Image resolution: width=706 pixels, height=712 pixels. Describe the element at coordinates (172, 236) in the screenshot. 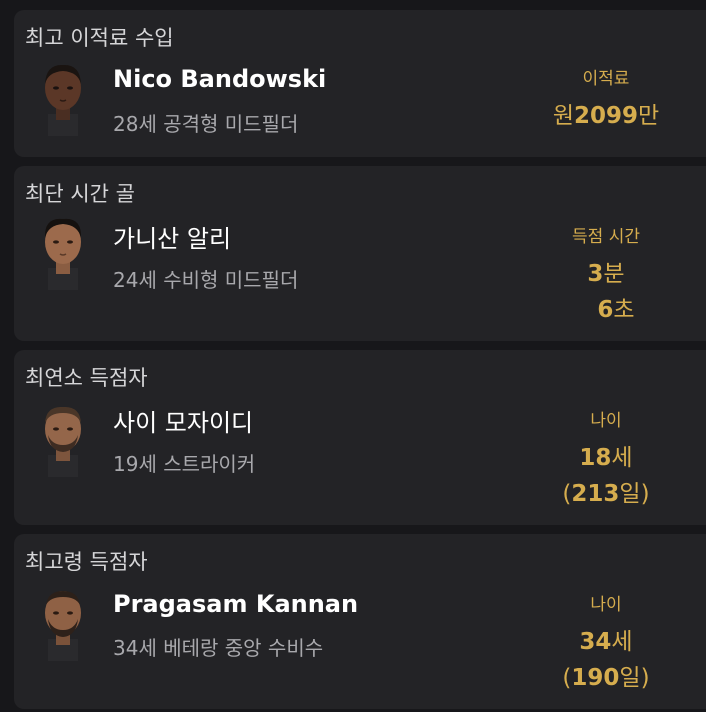

I see `player-name: 가니산 알리` at that location.